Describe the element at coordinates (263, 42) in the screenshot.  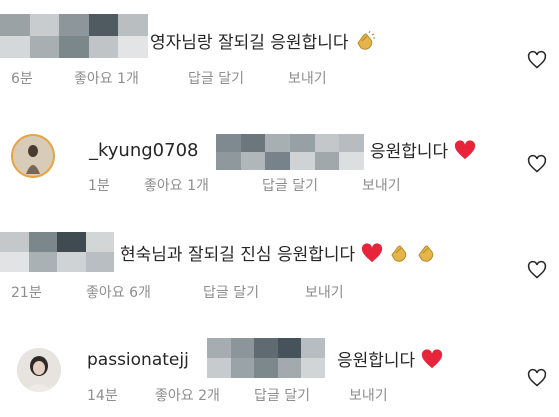
I see `comment-text: 영자님랑 잘되길 응원합니다` at that location.